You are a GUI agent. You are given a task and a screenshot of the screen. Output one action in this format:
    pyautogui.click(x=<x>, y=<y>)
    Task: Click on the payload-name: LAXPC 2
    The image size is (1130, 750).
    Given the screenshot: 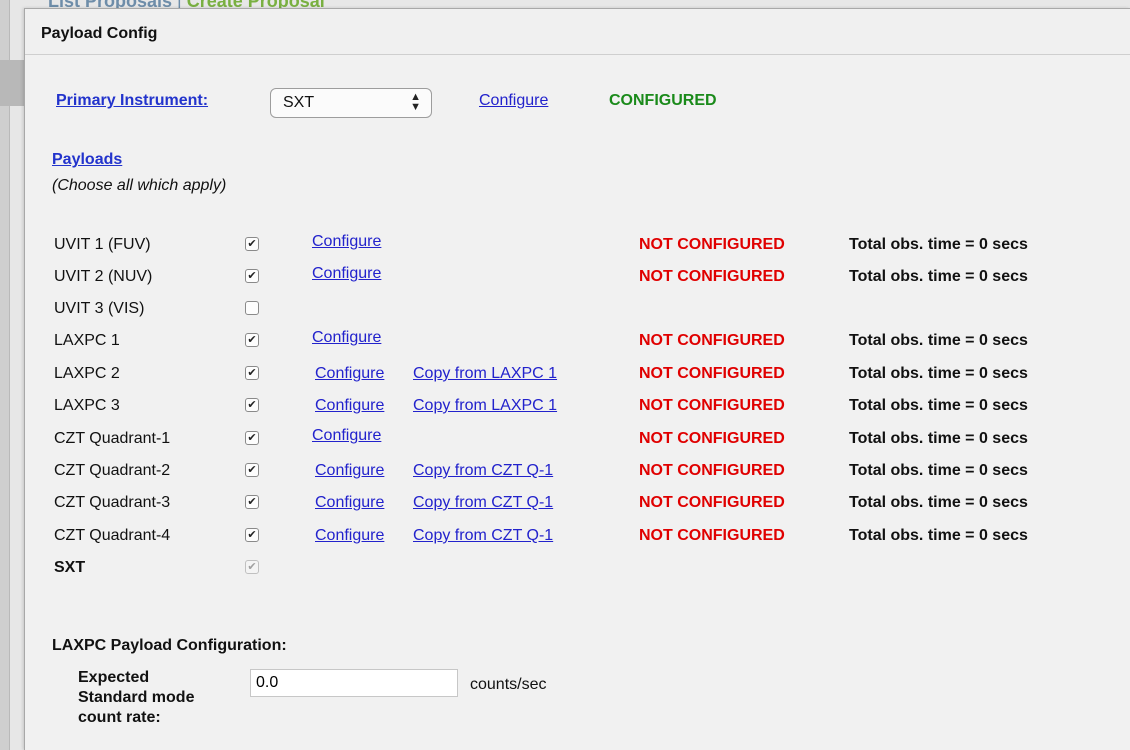 What is the action you would take?
    pyautogui.click(x=87, y=373)
    